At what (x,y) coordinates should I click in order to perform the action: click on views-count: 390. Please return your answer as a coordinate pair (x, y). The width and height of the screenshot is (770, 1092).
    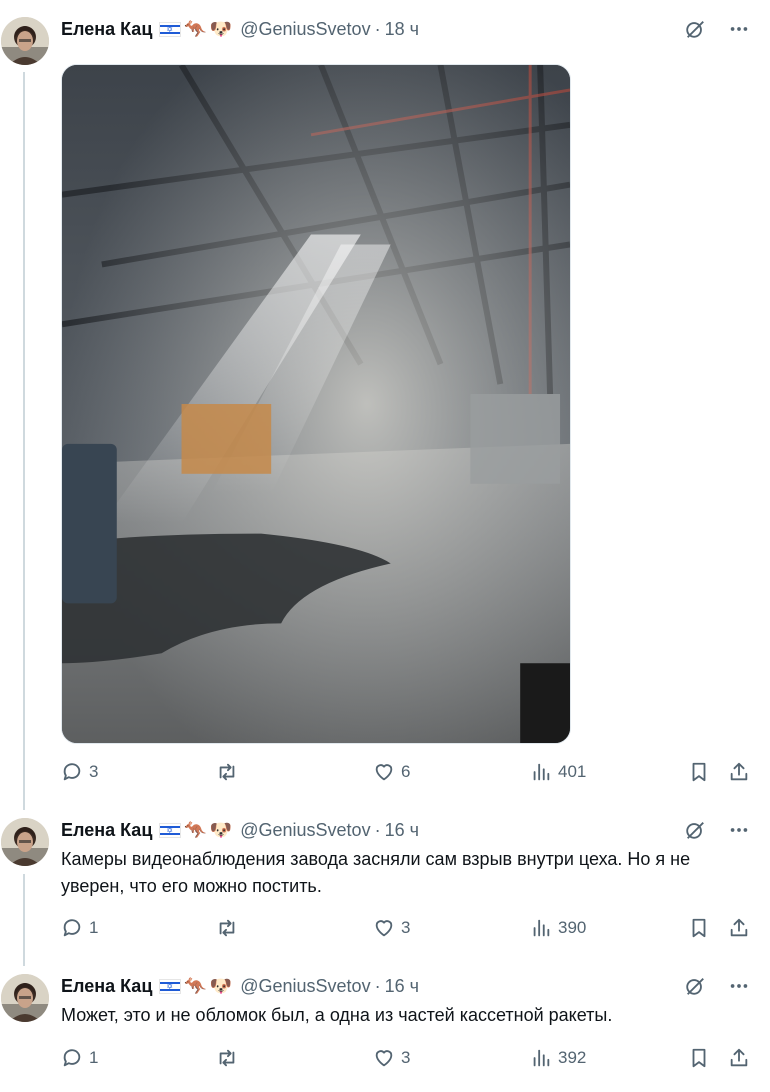
    Looking at the image, I should click on (572, 927).